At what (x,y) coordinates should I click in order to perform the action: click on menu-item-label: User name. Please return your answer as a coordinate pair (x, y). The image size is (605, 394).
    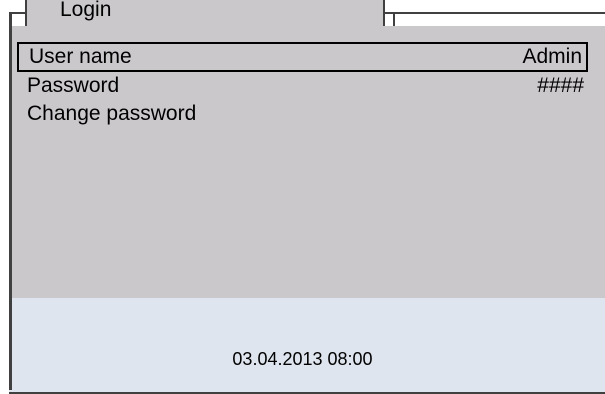
    Looking at the image, I should click on (80, 56).